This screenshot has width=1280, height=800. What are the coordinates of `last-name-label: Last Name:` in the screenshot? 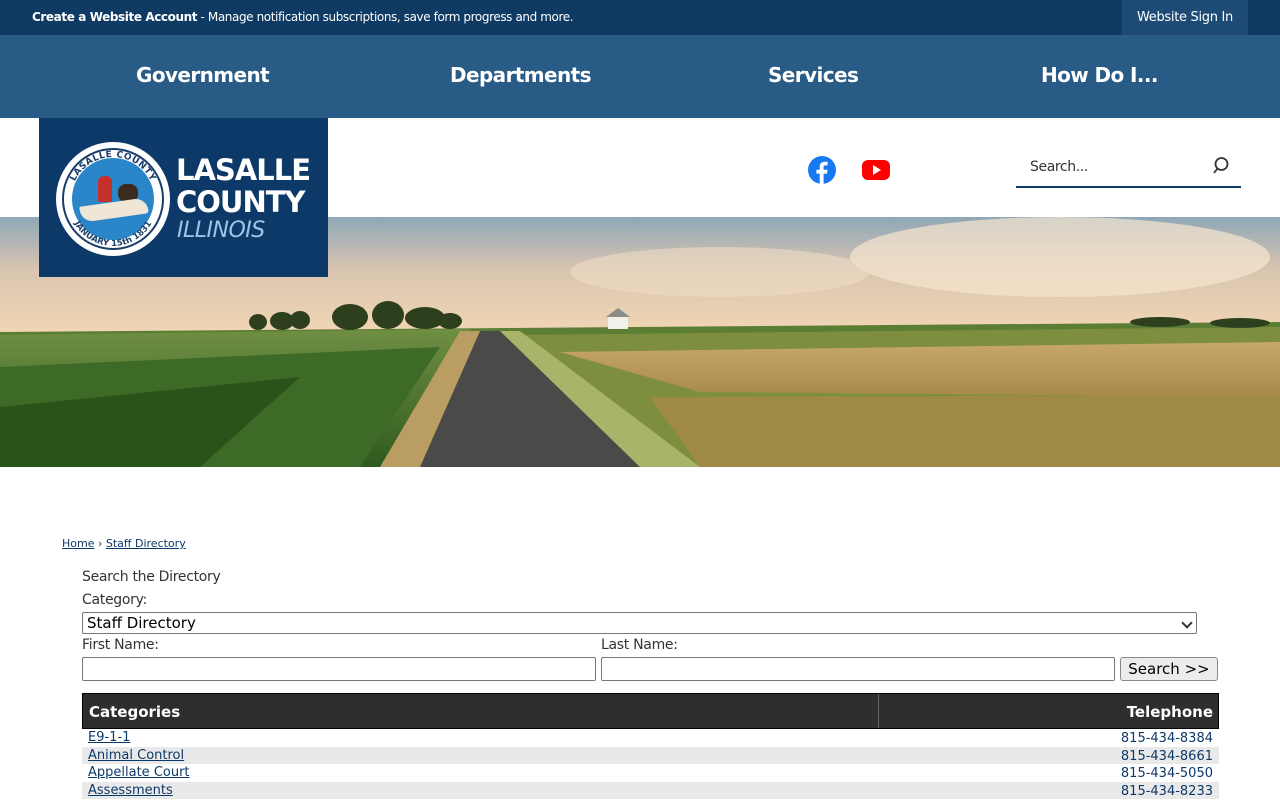 It's located at (639, 645).